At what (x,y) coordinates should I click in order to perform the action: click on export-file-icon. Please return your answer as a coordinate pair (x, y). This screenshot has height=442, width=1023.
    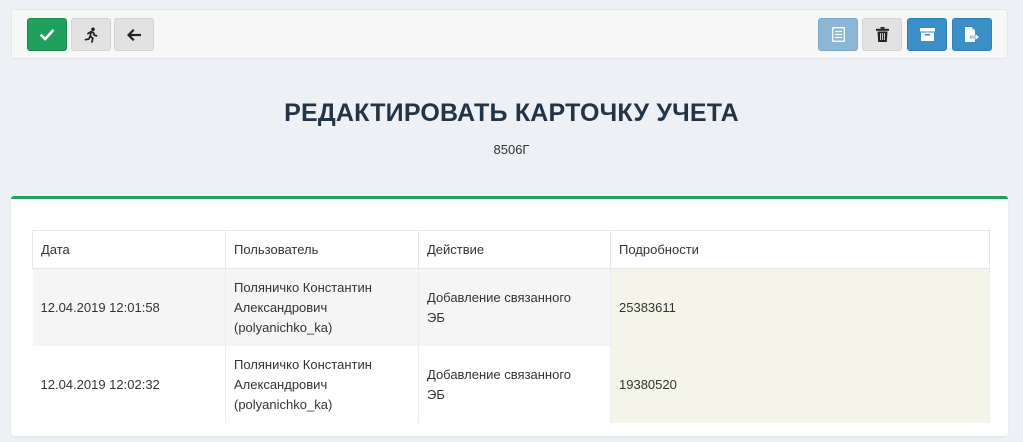
    Looking at the image, I should click on (972, 34).